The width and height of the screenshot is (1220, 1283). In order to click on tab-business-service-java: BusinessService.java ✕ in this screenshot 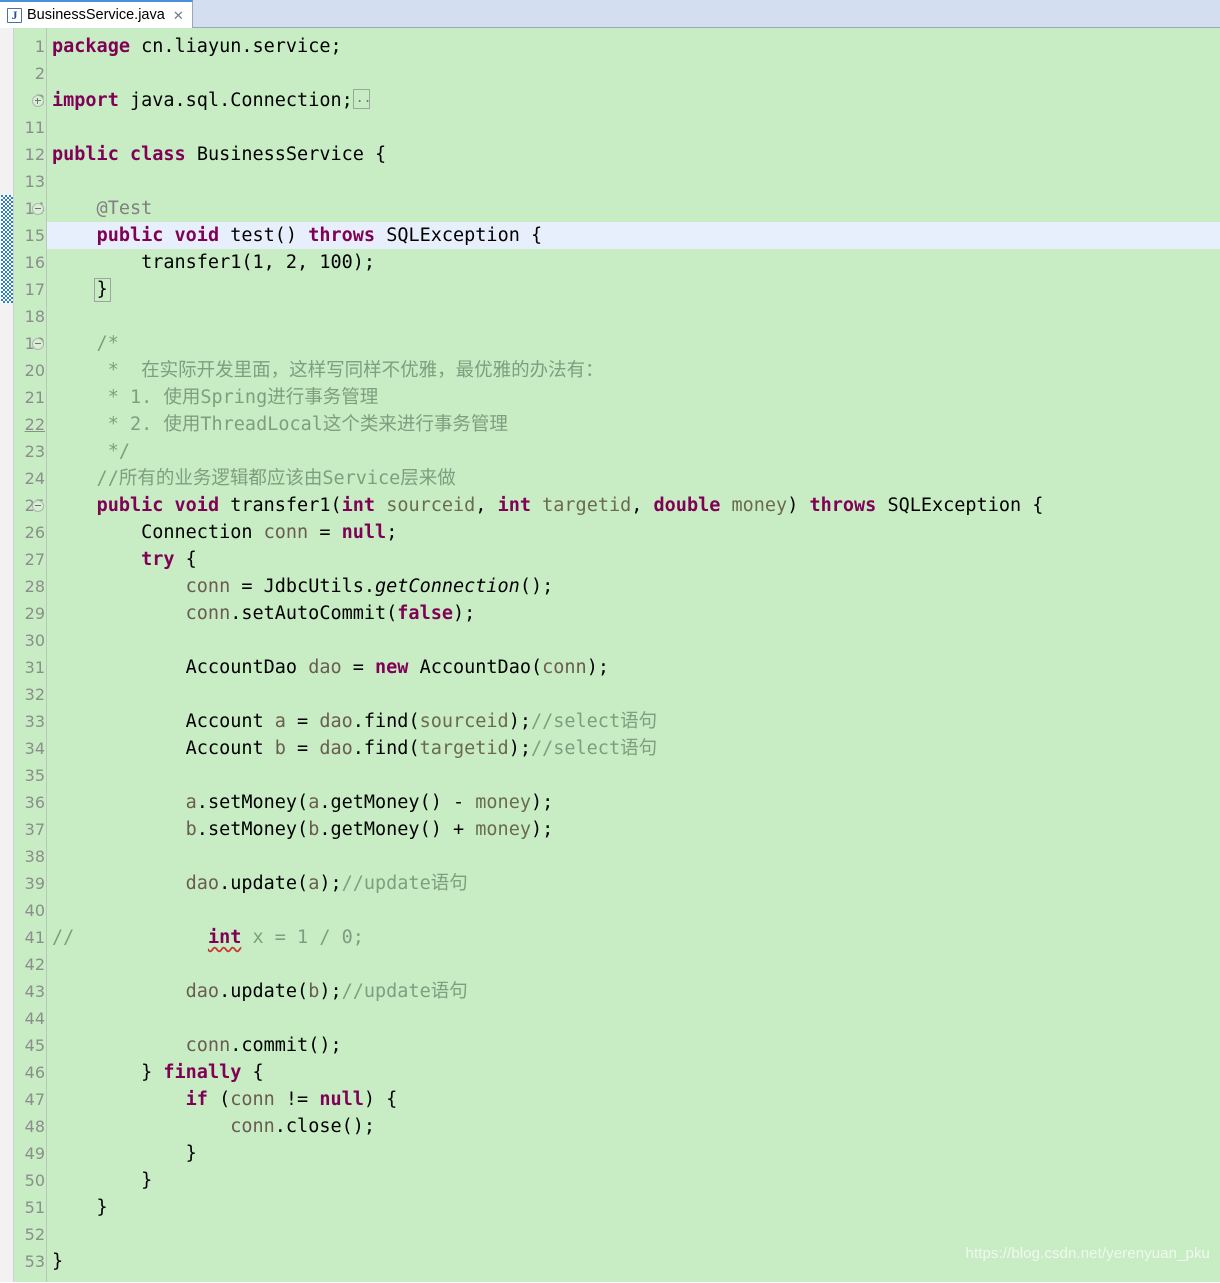, I will do `click(96, 14)`.